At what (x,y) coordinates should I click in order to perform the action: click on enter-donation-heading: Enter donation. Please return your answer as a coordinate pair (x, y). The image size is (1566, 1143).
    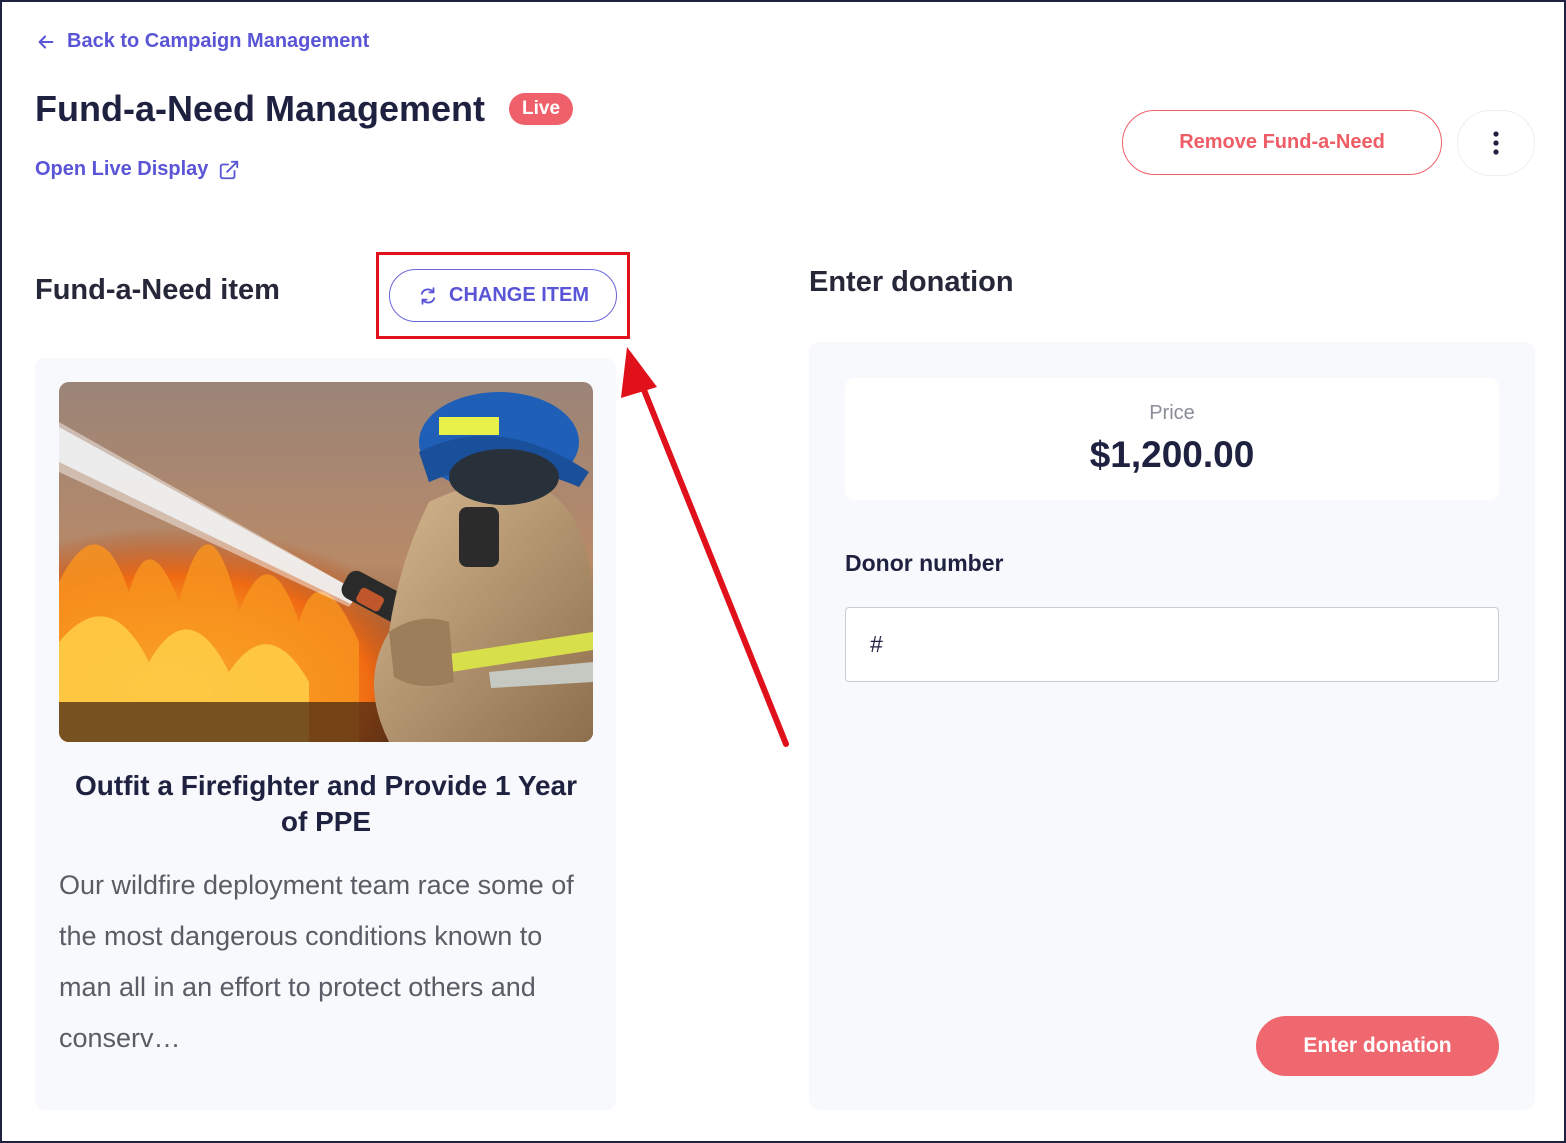
    Looking at the image, I should click on (911, 282).